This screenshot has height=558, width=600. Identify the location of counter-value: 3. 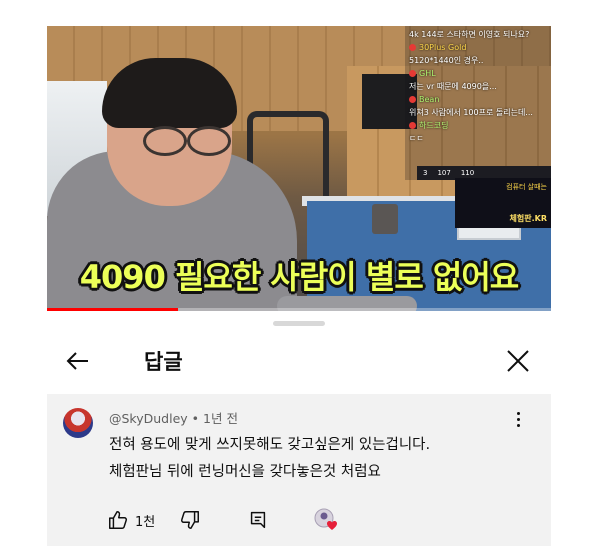
(425, 173).